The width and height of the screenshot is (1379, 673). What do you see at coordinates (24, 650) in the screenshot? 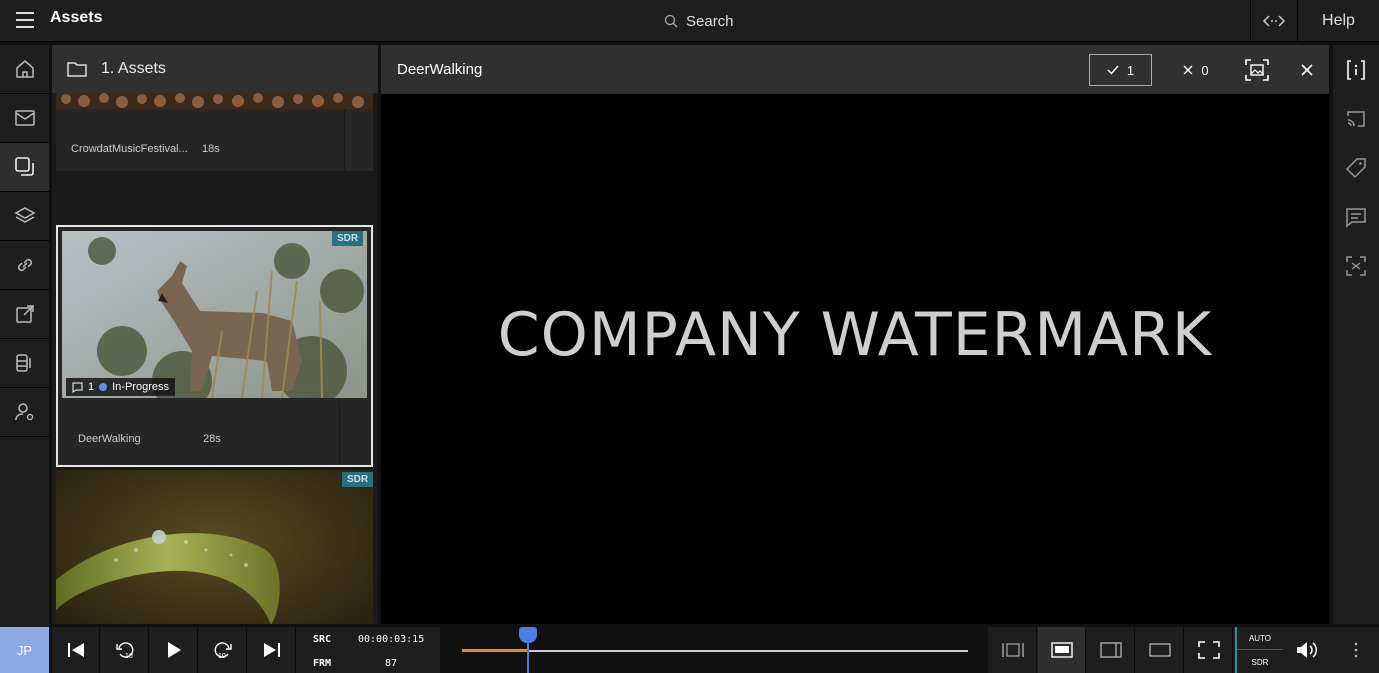
I see `user-avatar: JP` at bounding box center [24, 650].